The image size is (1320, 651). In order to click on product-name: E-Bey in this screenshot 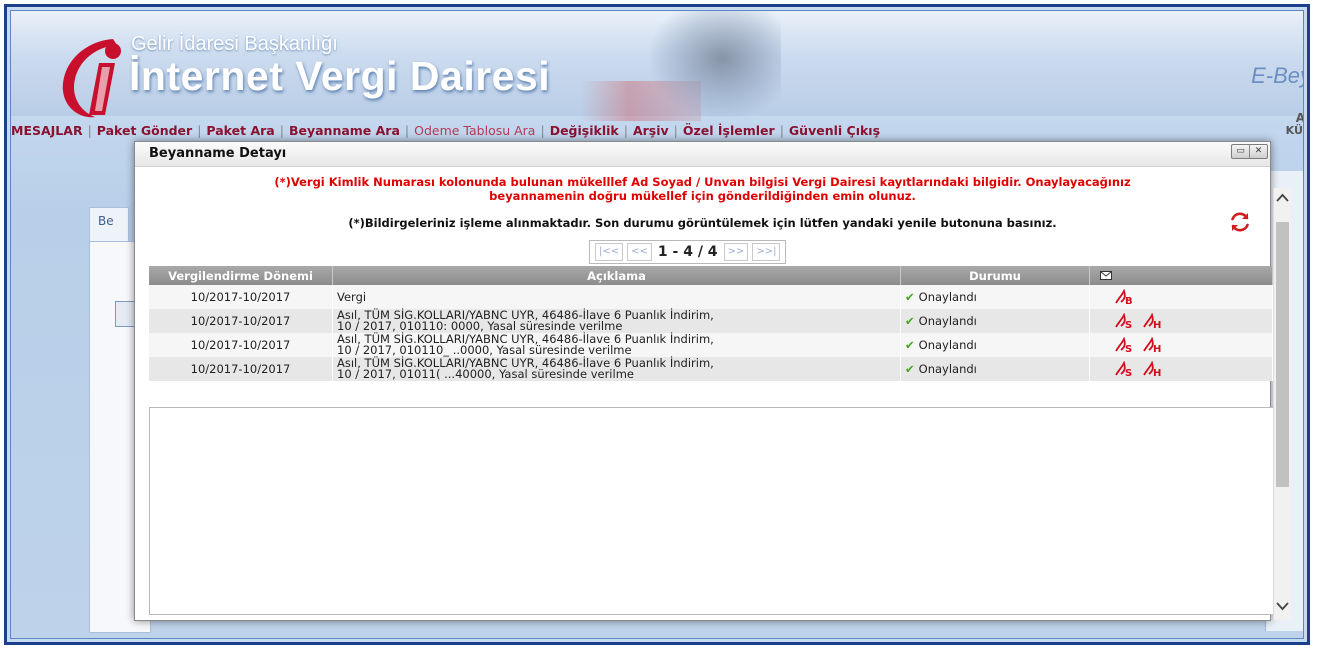, I will do `click(1277, 75)`.